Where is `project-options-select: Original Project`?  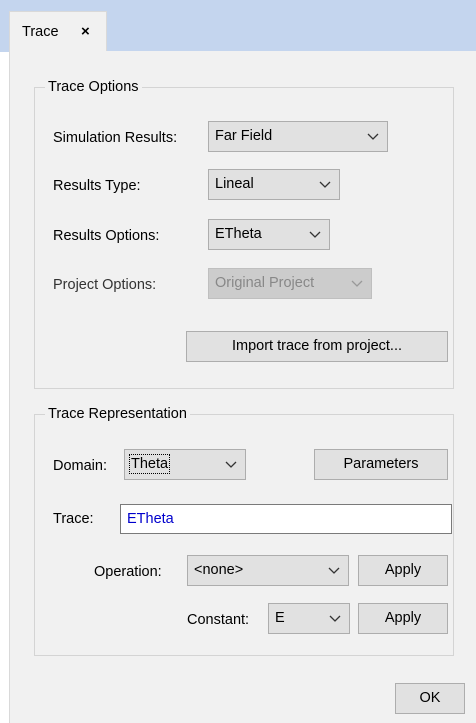
project-options-select: Original Project is located at coordinates (290, 283).